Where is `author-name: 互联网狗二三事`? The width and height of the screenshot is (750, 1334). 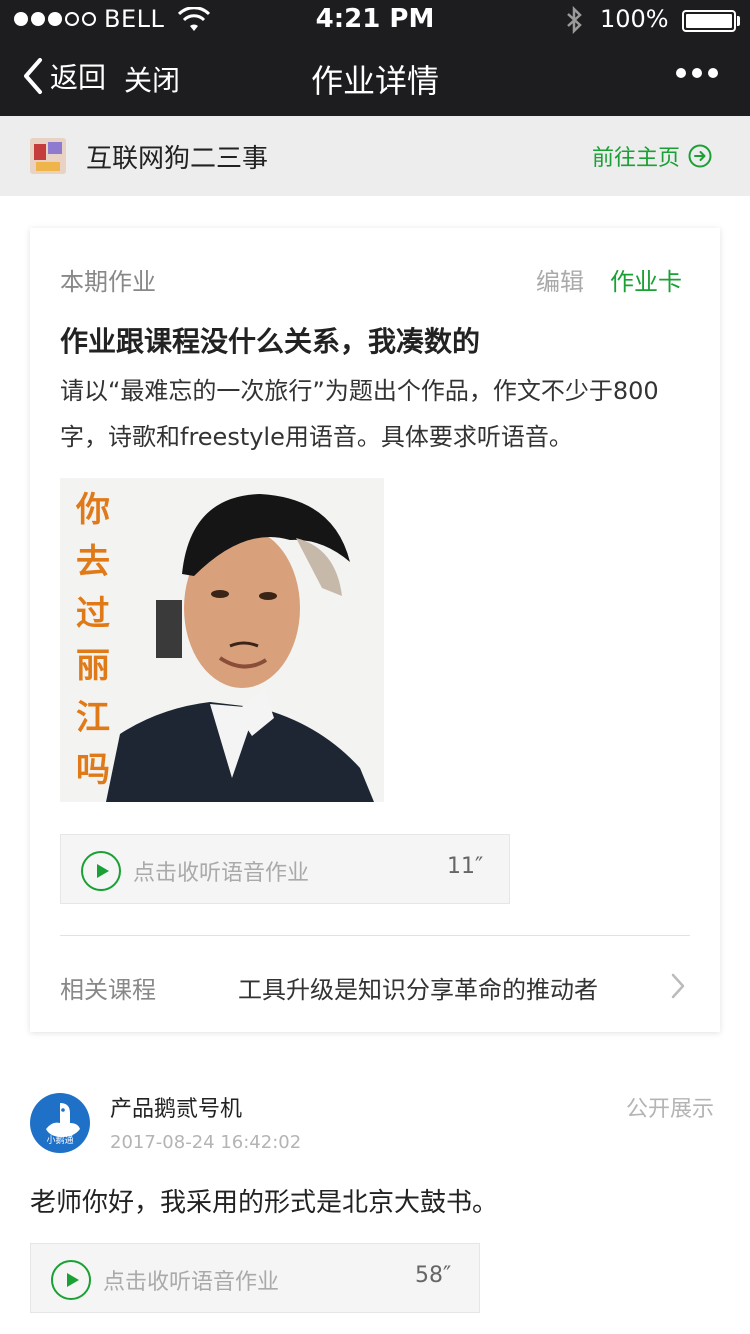
author-name: 互联网狗二三事 is located at coordinates (177, 156).